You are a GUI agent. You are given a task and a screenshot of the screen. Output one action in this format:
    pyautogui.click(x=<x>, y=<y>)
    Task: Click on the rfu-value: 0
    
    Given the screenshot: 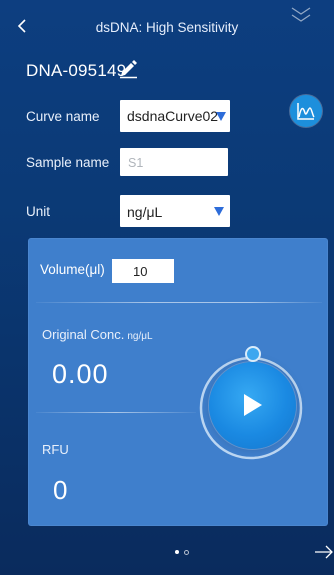 What is the action you would take?
    pyautogui.click(x=60, y=490)
    